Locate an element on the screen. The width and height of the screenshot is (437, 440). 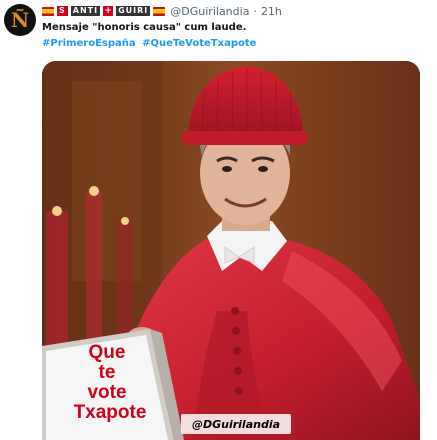
user-handle: @DGuirilandia is located at coordinates (209, 11).